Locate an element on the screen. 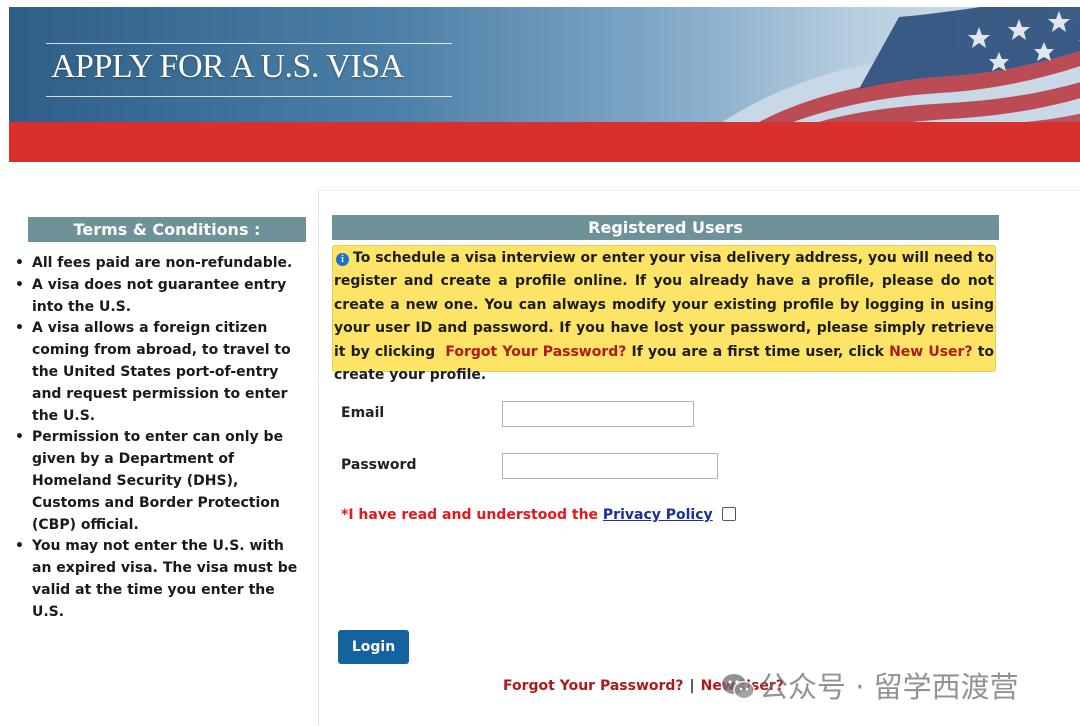  us-flag-graphic is located at coordinates (901, 64).